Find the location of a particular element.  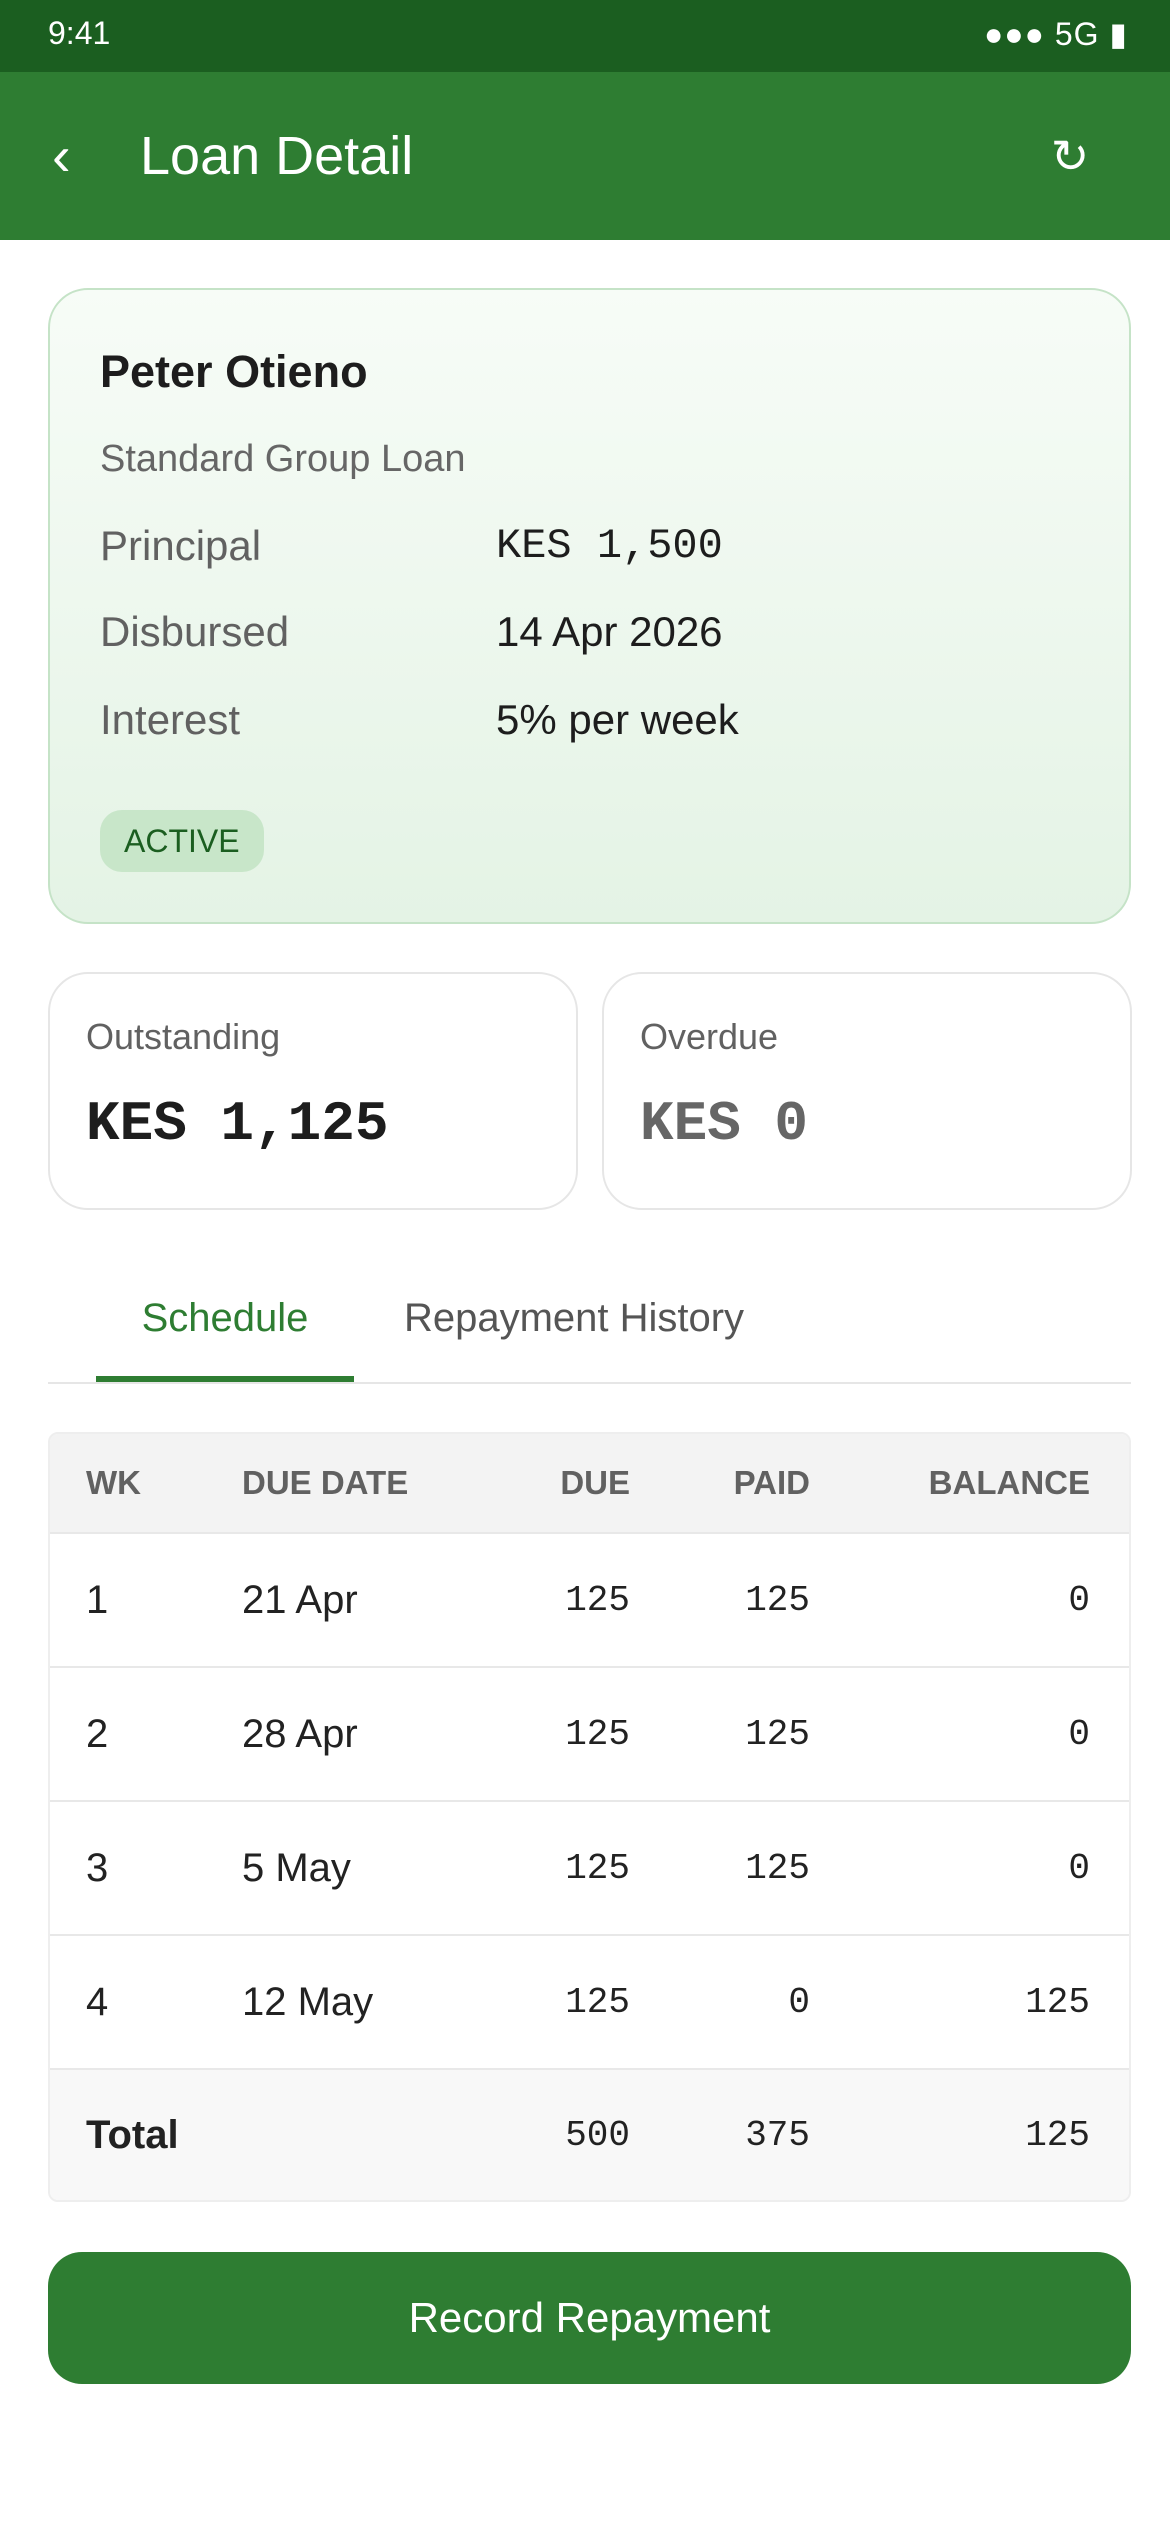

refresh-icon: ↻ is located at coordinates (1070, 156).